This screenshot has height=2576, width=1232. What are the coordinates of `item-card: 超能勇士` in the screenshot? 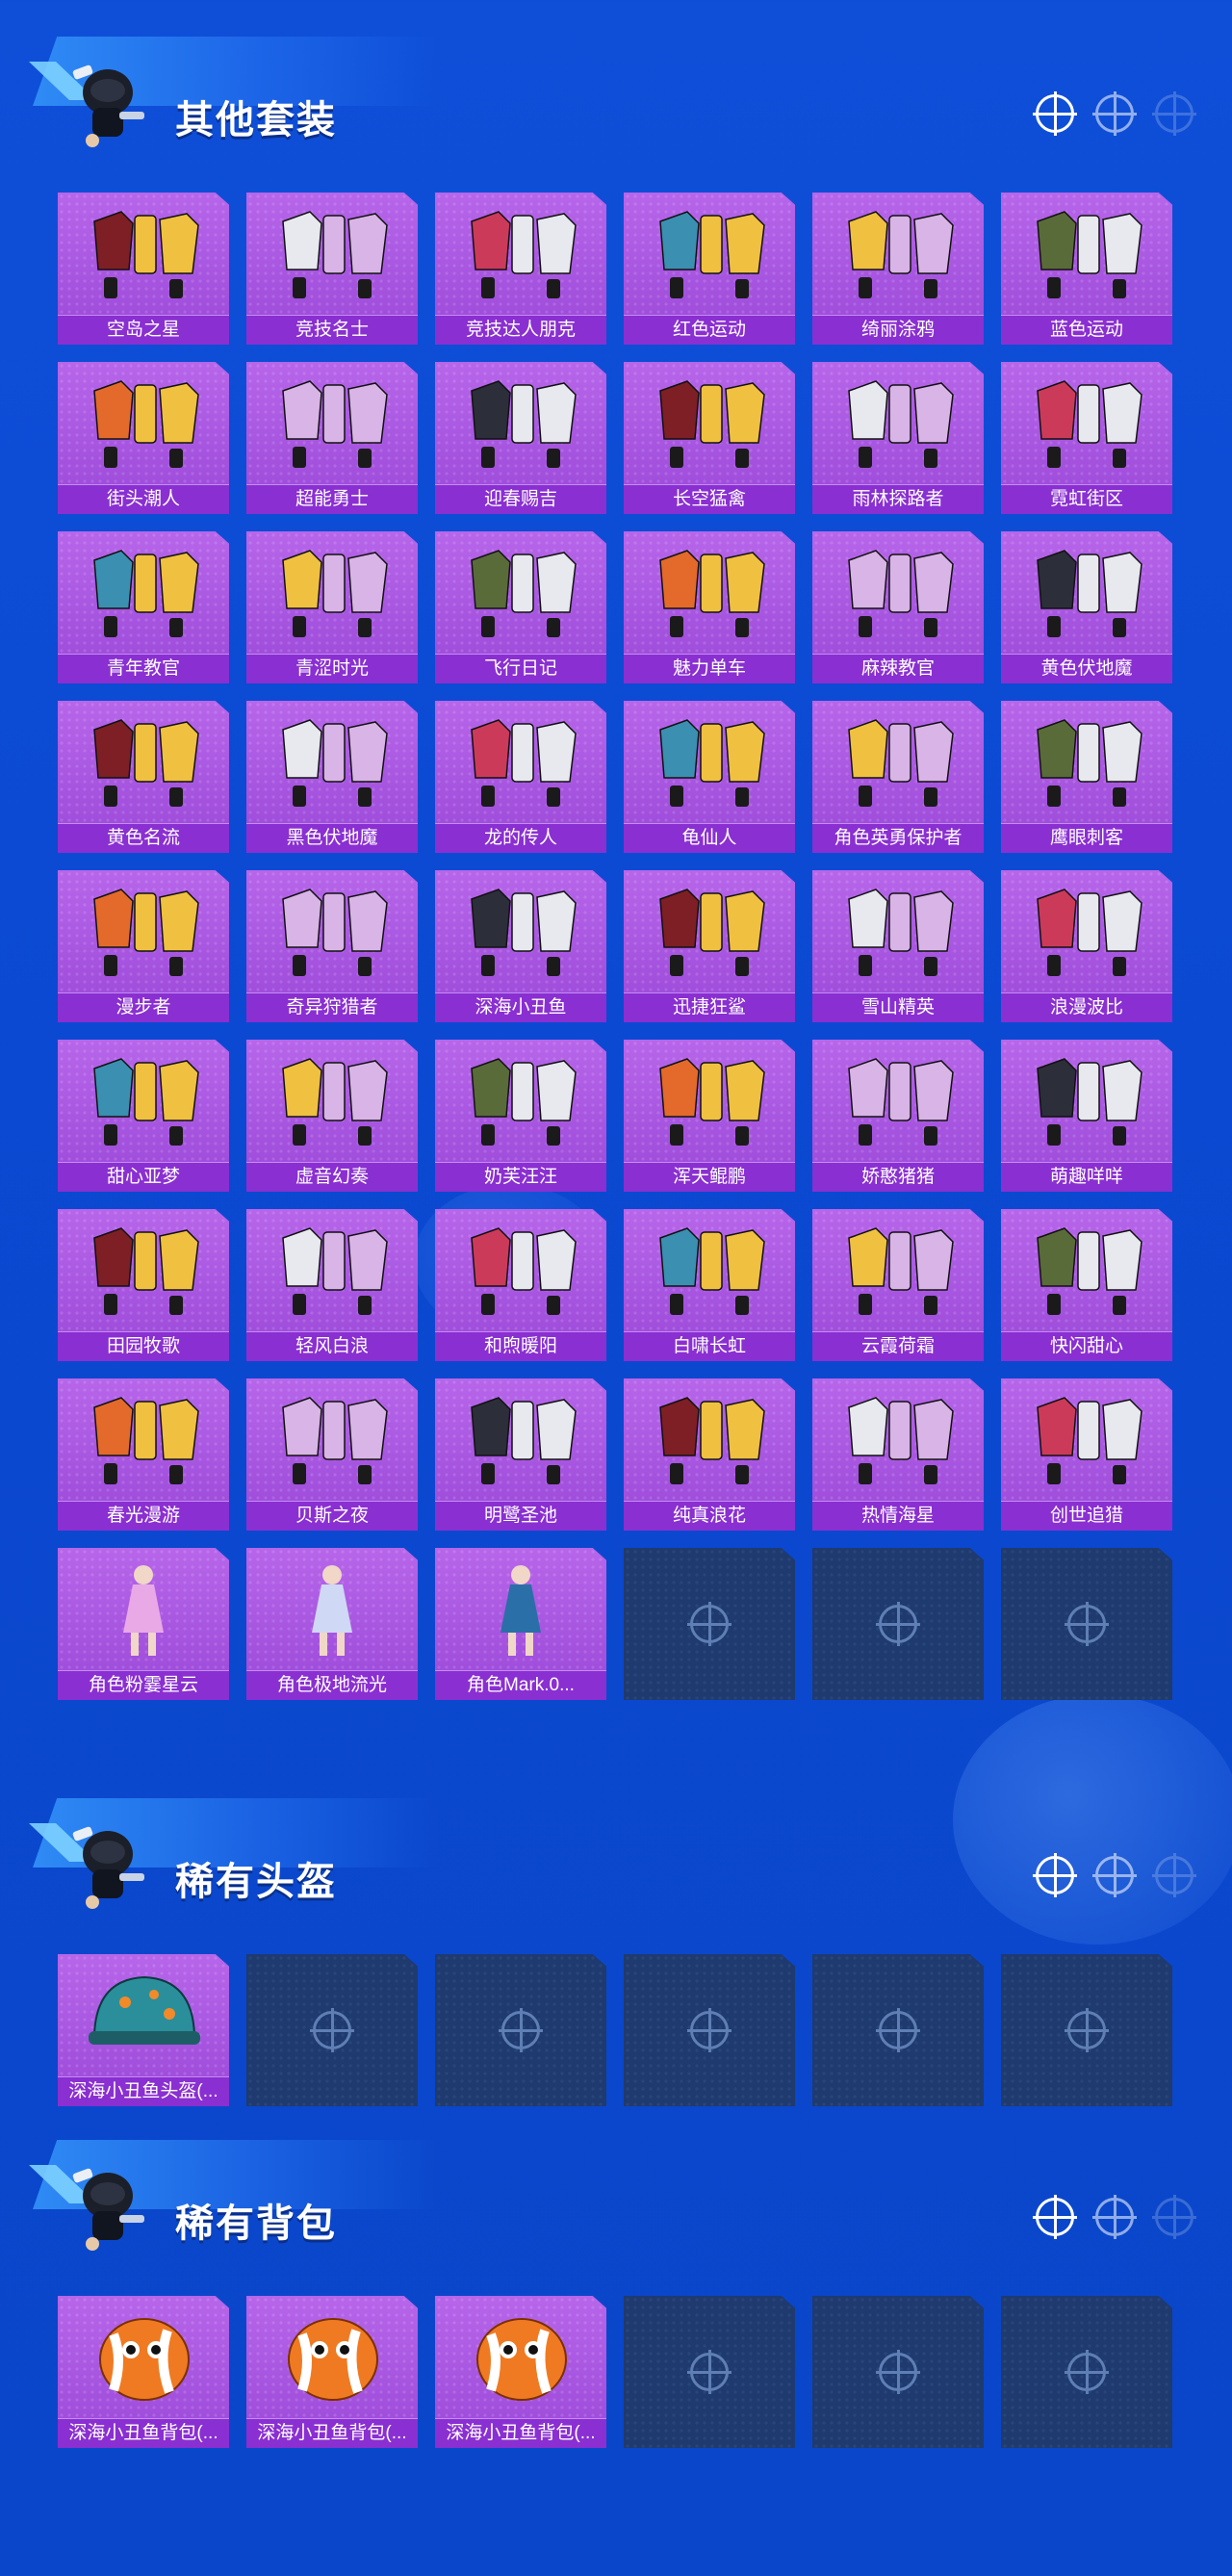 It's located at (332, 438).